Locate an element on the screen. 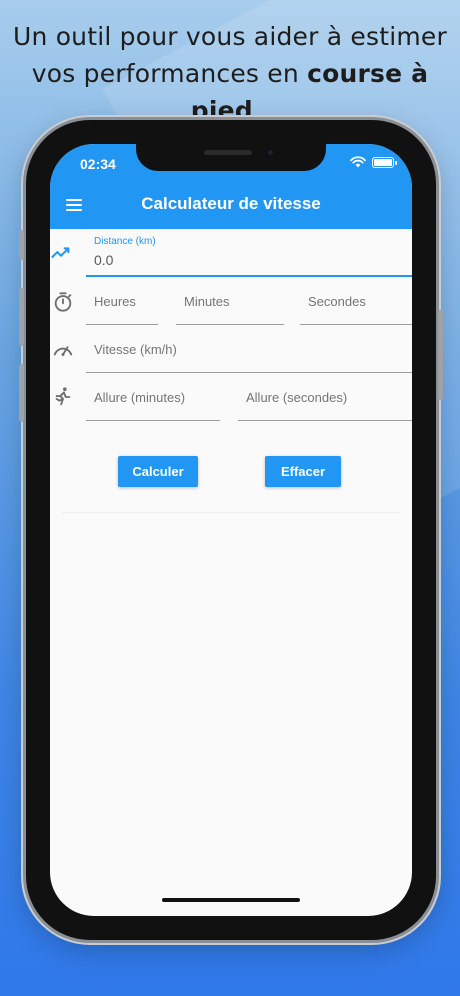 This screenshot has height=996, width=460. status-icons is located at coordinates (373, 162).